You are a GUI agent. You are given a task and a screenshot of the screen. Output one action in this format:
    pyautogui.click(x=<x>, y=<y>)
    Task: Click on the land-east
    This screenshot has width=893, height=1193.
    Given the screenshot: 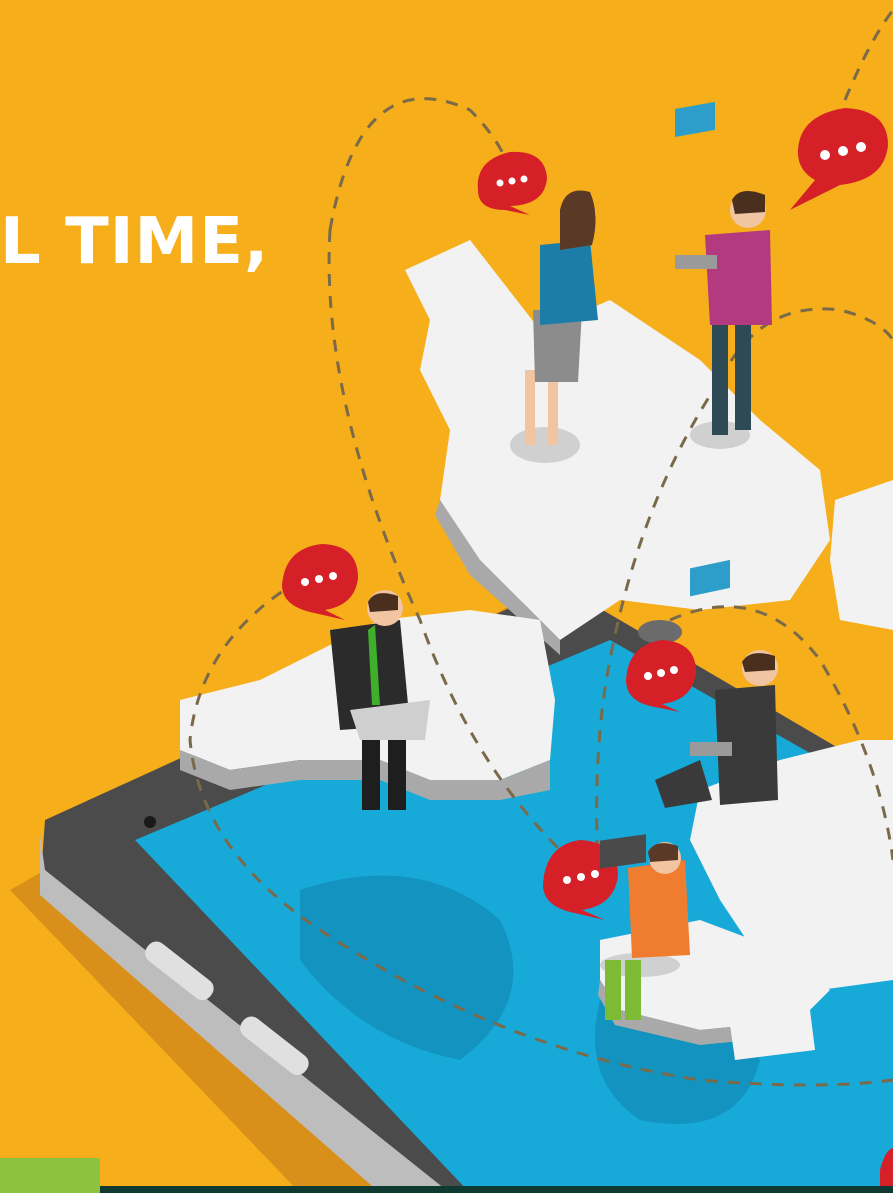 What is the action you would take?
    pyautogui.click(x=861, y=555)
    